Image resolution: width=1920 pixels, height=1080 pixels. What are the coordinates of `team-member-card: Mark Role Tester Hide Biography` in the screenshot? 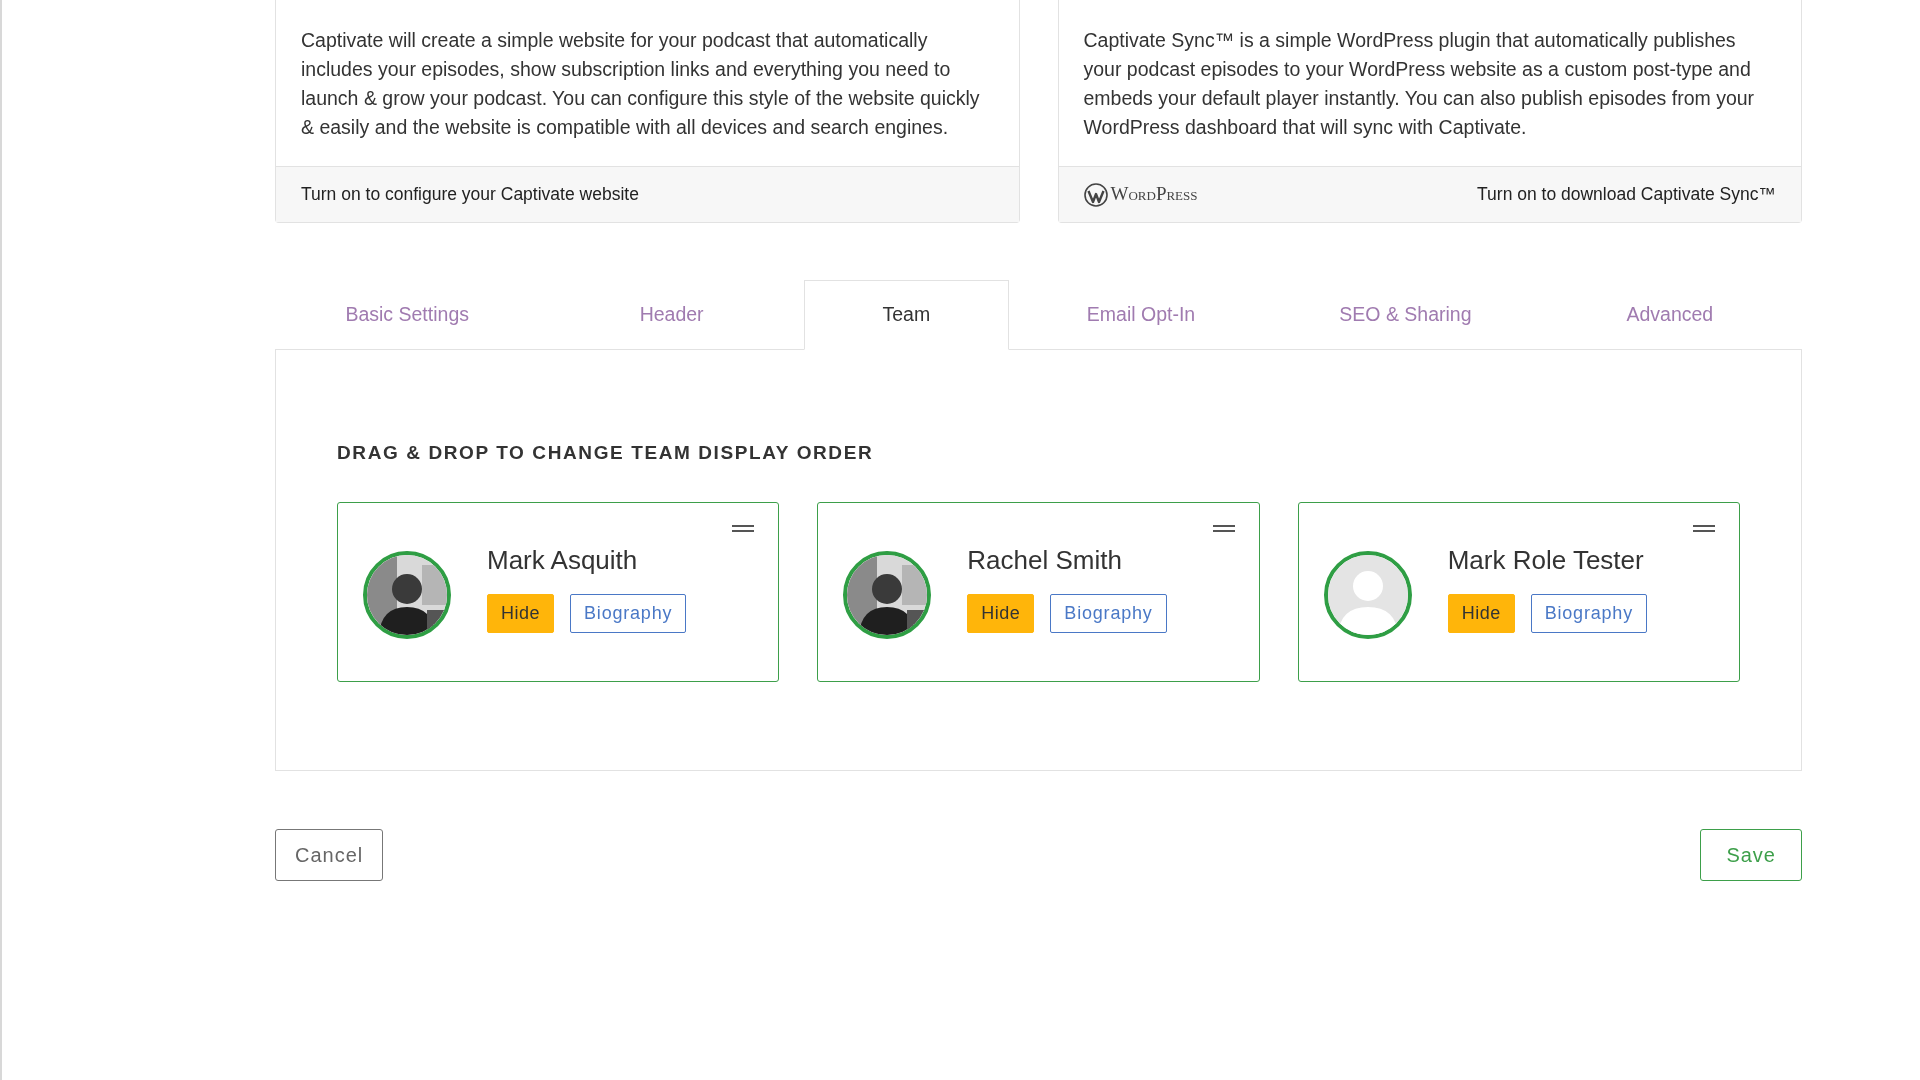 It's located at (1518, 591).